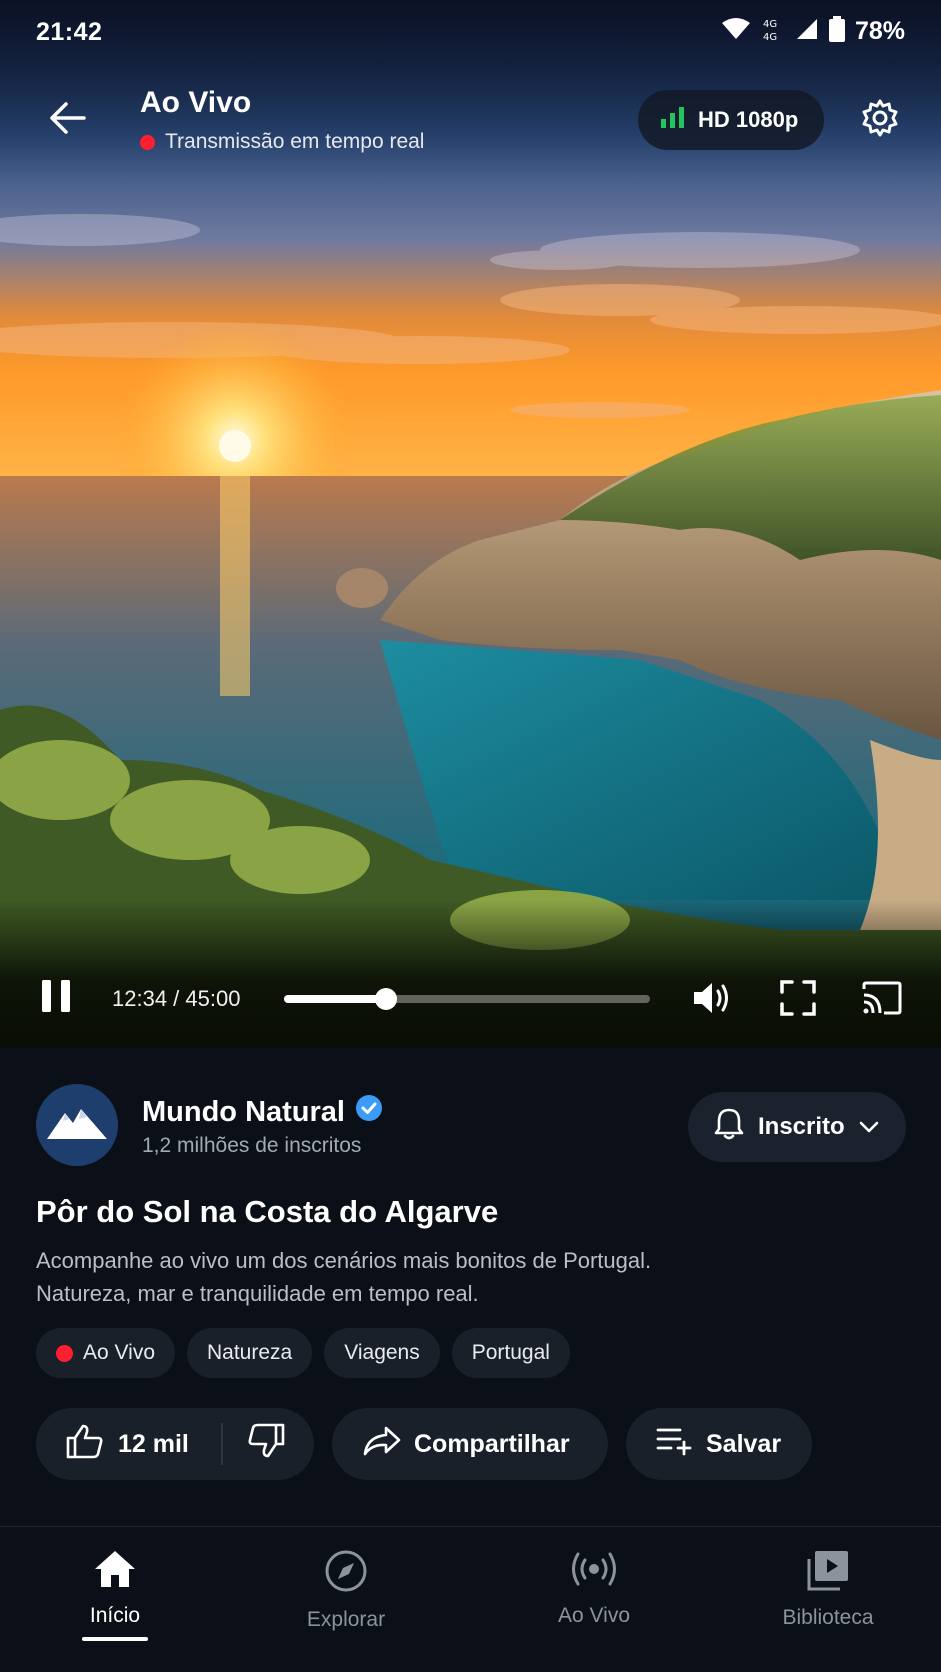  I want to click on fullscreen-button, so click(798, 1000).